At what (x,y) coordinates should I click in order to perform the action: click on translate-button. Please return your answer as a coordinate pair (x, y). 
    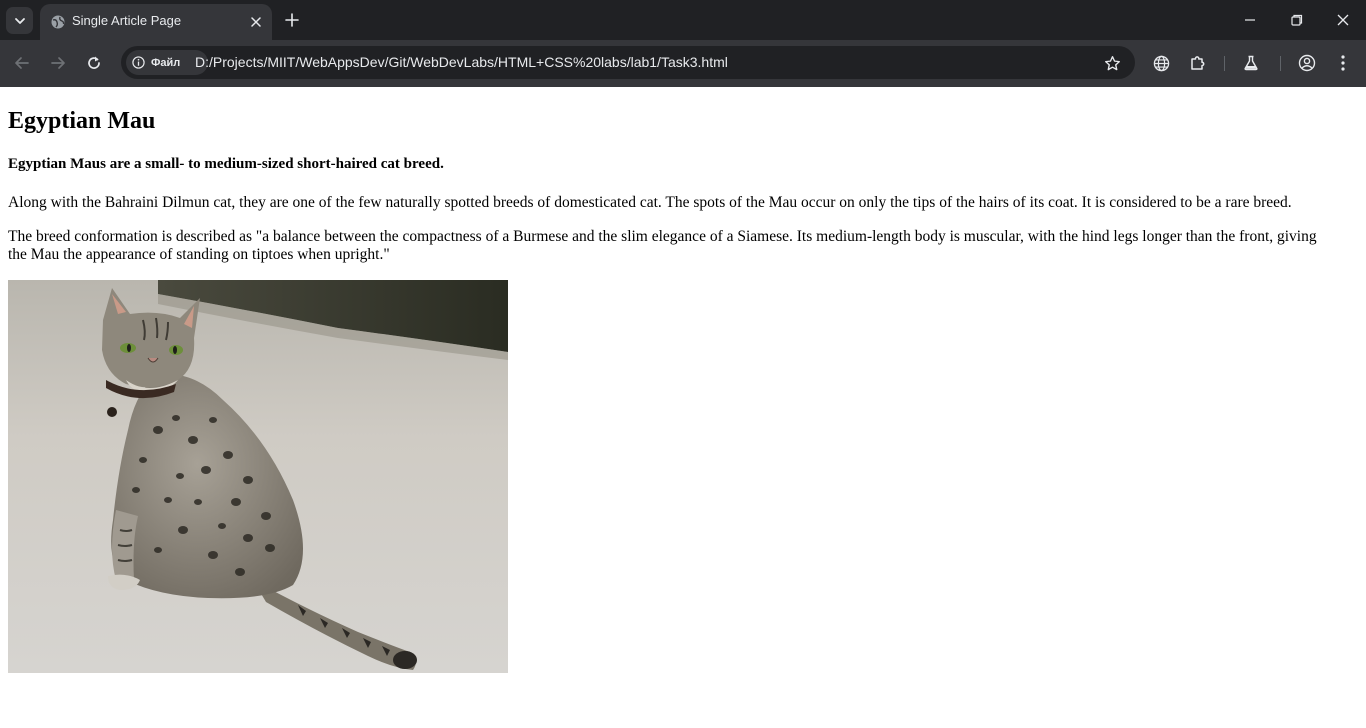
    Looking at the image, I should click on (1161, 63).